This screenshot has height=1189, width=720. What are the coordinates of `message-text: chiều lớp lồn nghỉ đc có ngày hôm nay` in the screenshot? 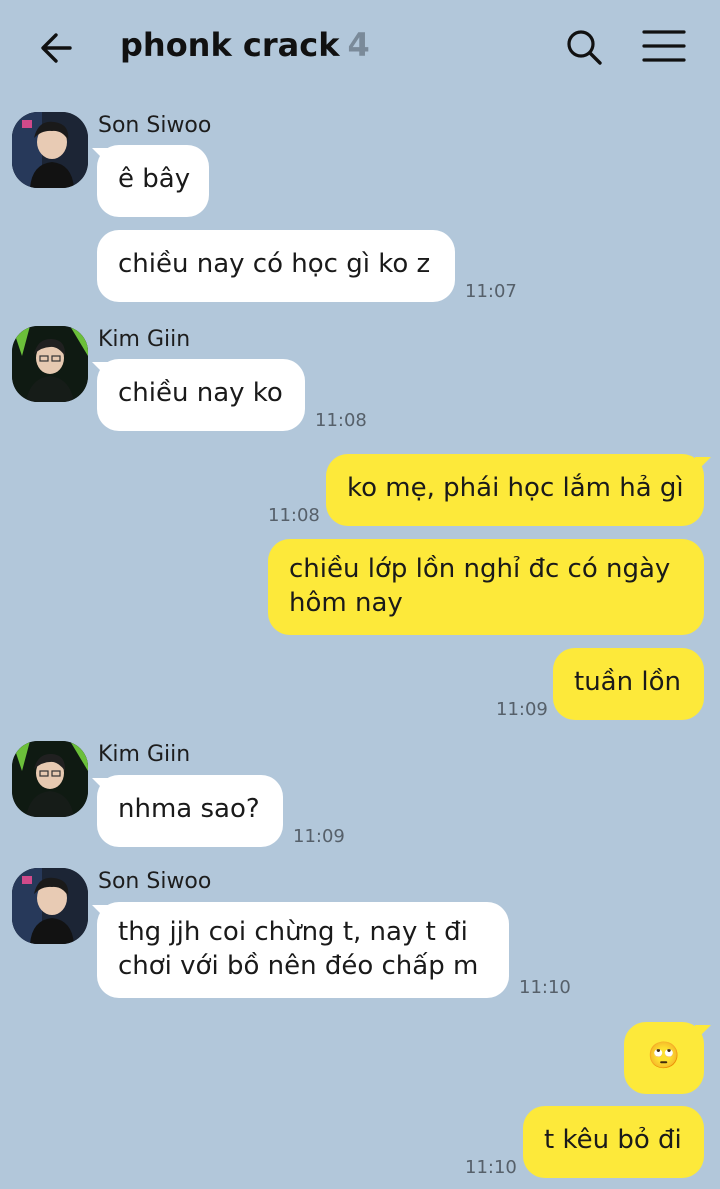 It's located at (480, 586).